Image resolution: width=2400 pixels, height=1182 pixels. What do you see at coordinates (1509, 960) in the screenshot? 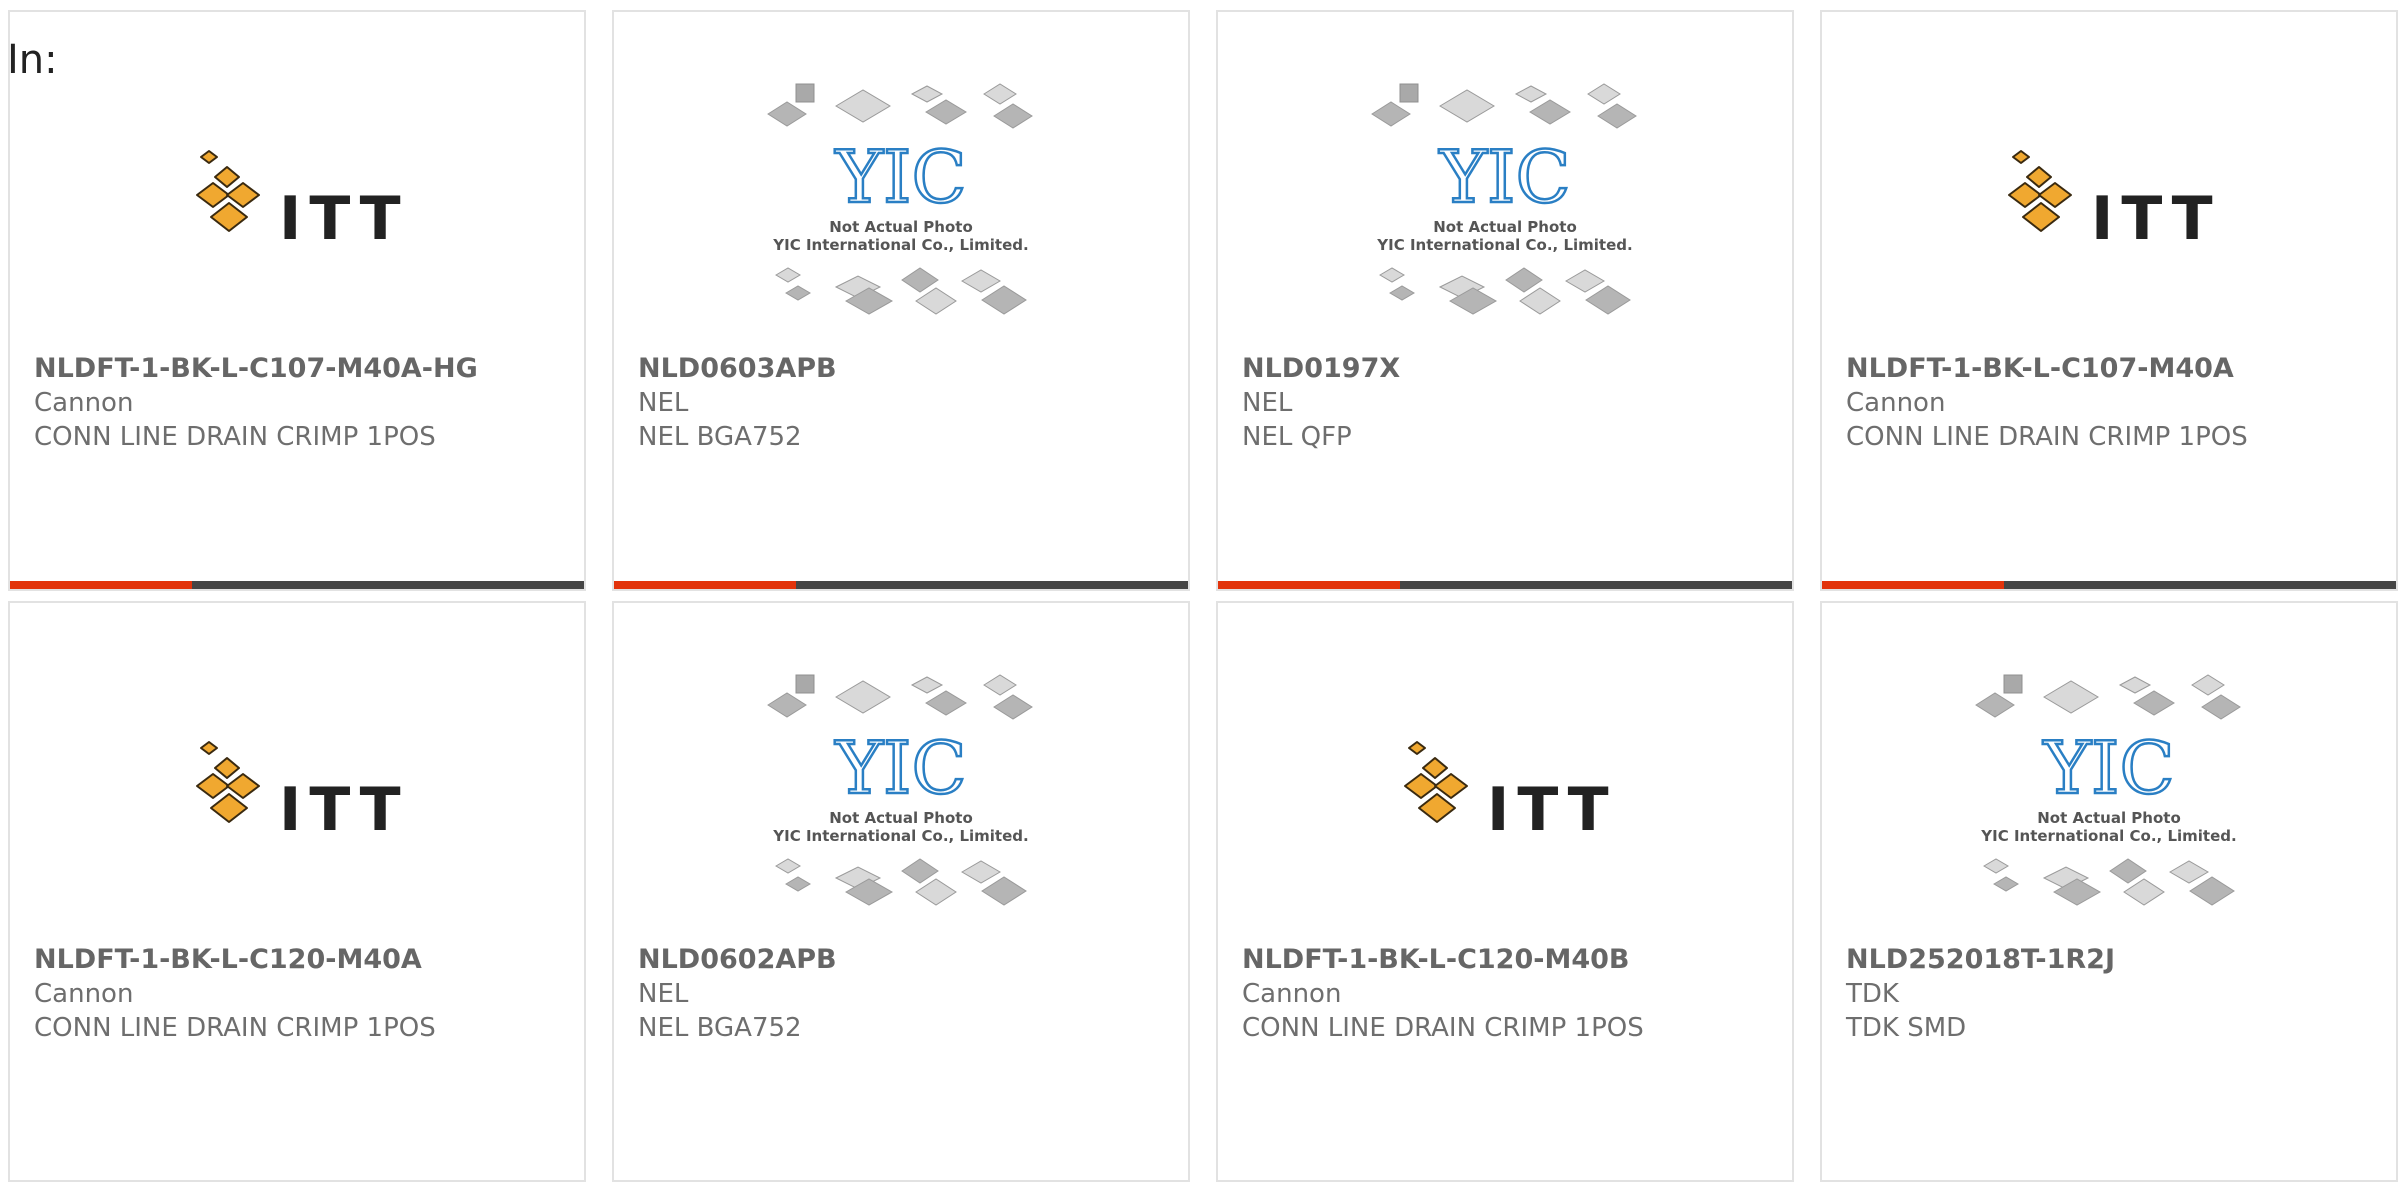
I see `part-number: NLDFT-1-BK-L-C120-M40B` at bounding box center [1509, 960].